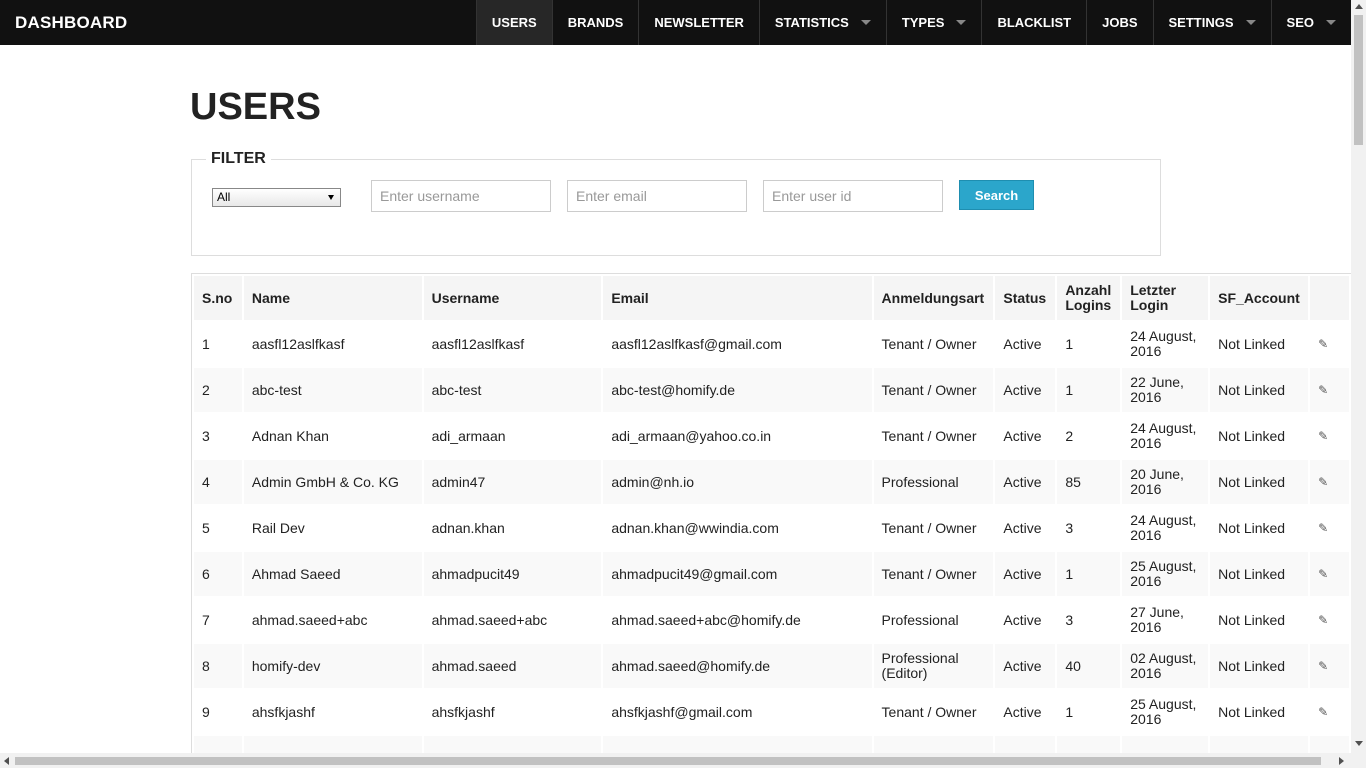 This screenshot has height=768, width=1366. Describe the element at coordinates (206, 619) in the screenshot. I see `cell-sno: 7` at that location.